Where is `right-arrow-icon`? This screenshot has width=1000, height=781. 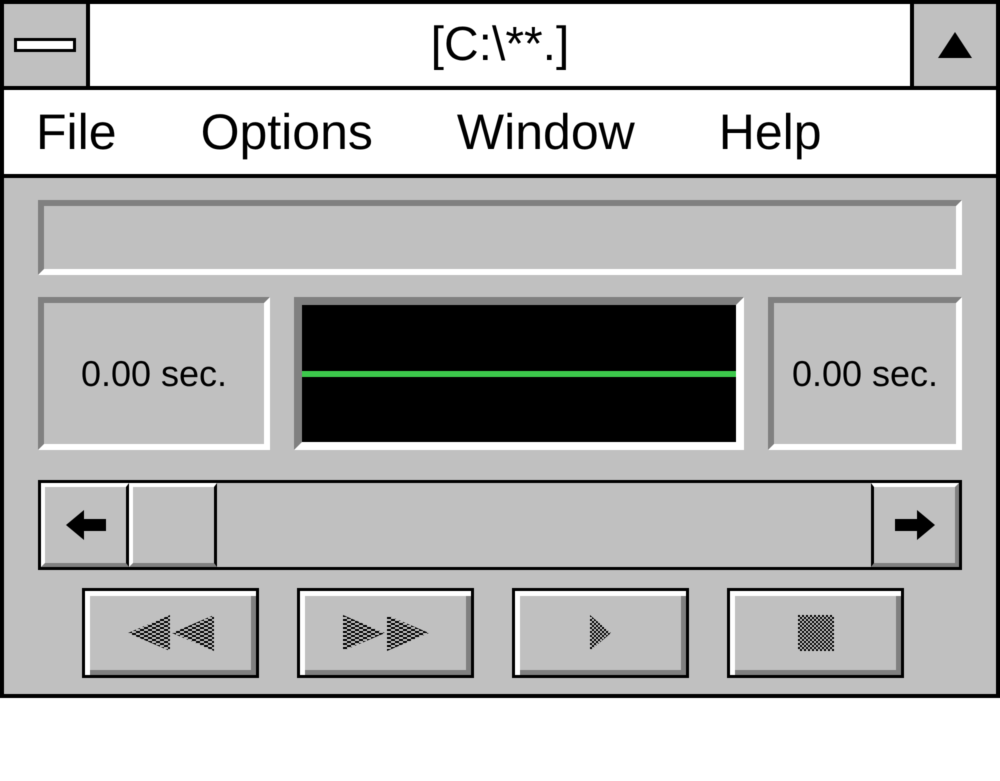 right-arrow-icon is located at coordinates (914, 525).